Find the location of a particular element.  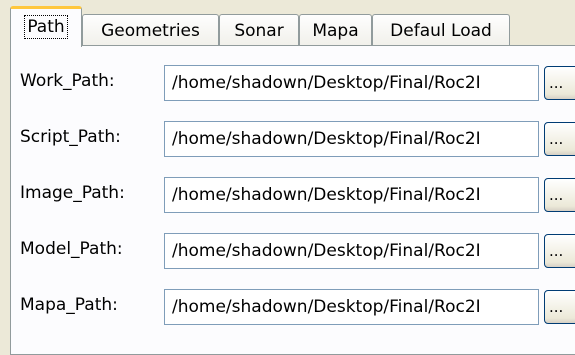

tab-path: Path is located at coordinates (46, 26).